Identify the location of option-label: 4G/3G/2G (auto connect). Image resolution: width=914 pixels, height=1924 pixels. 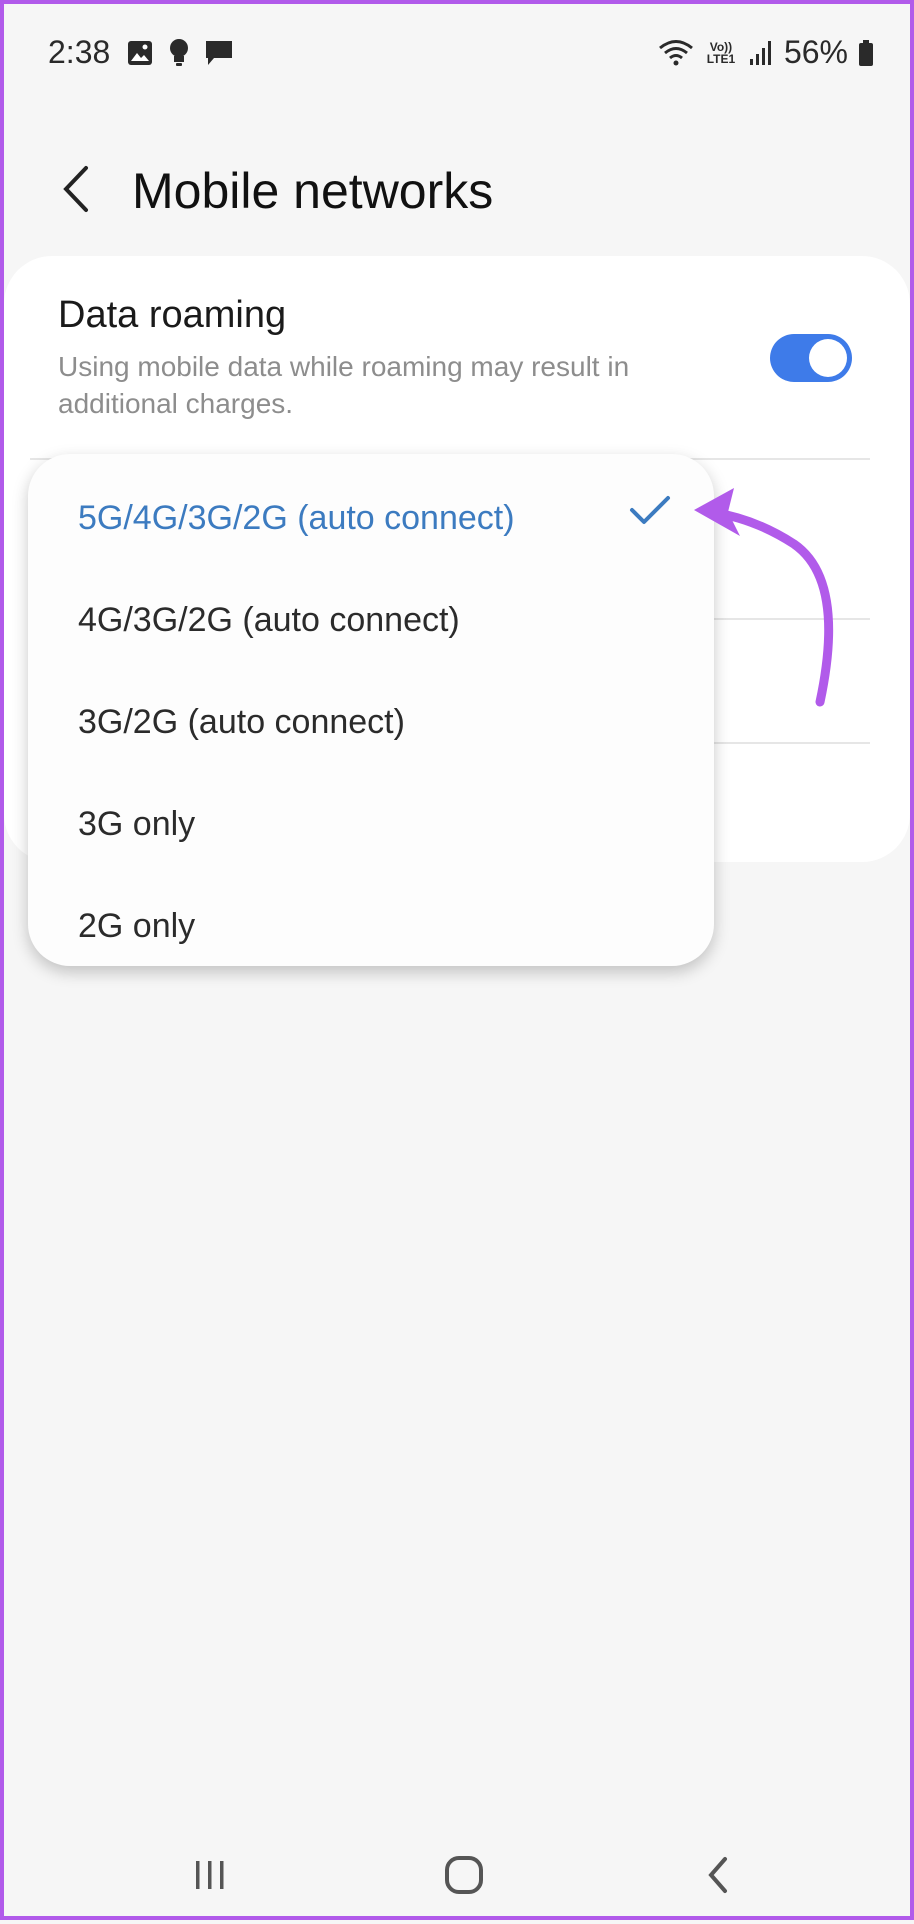
(269, 619).